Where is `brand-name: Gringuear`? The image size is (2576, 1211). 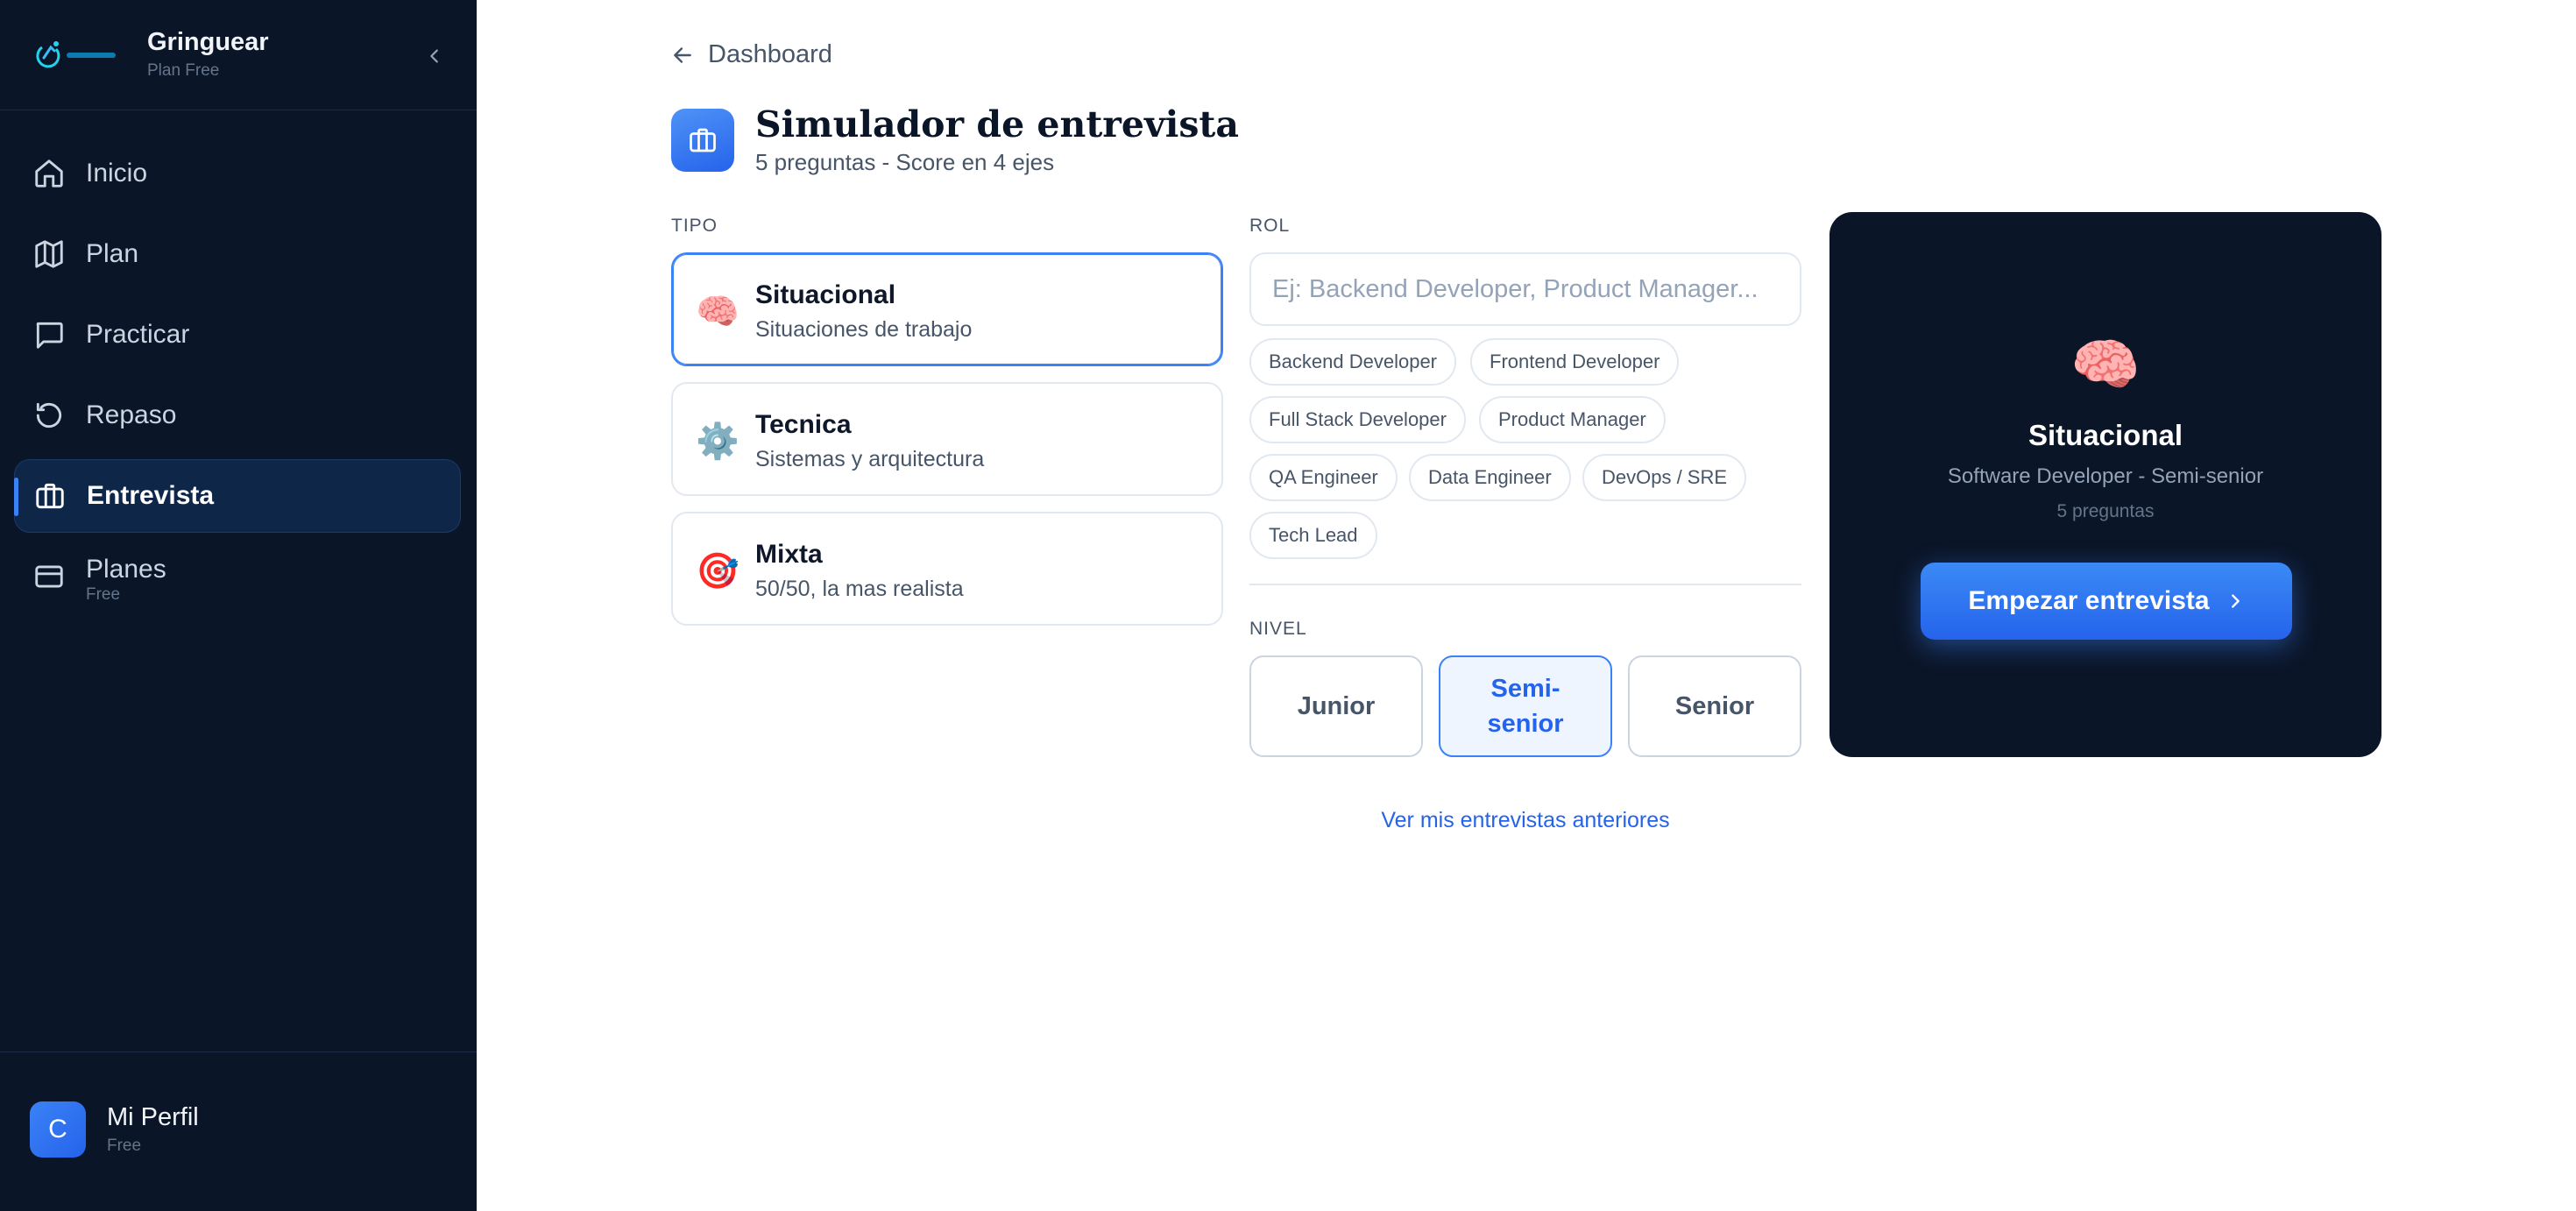
brand-name: Gringuear is located at coordinates (208, 42).